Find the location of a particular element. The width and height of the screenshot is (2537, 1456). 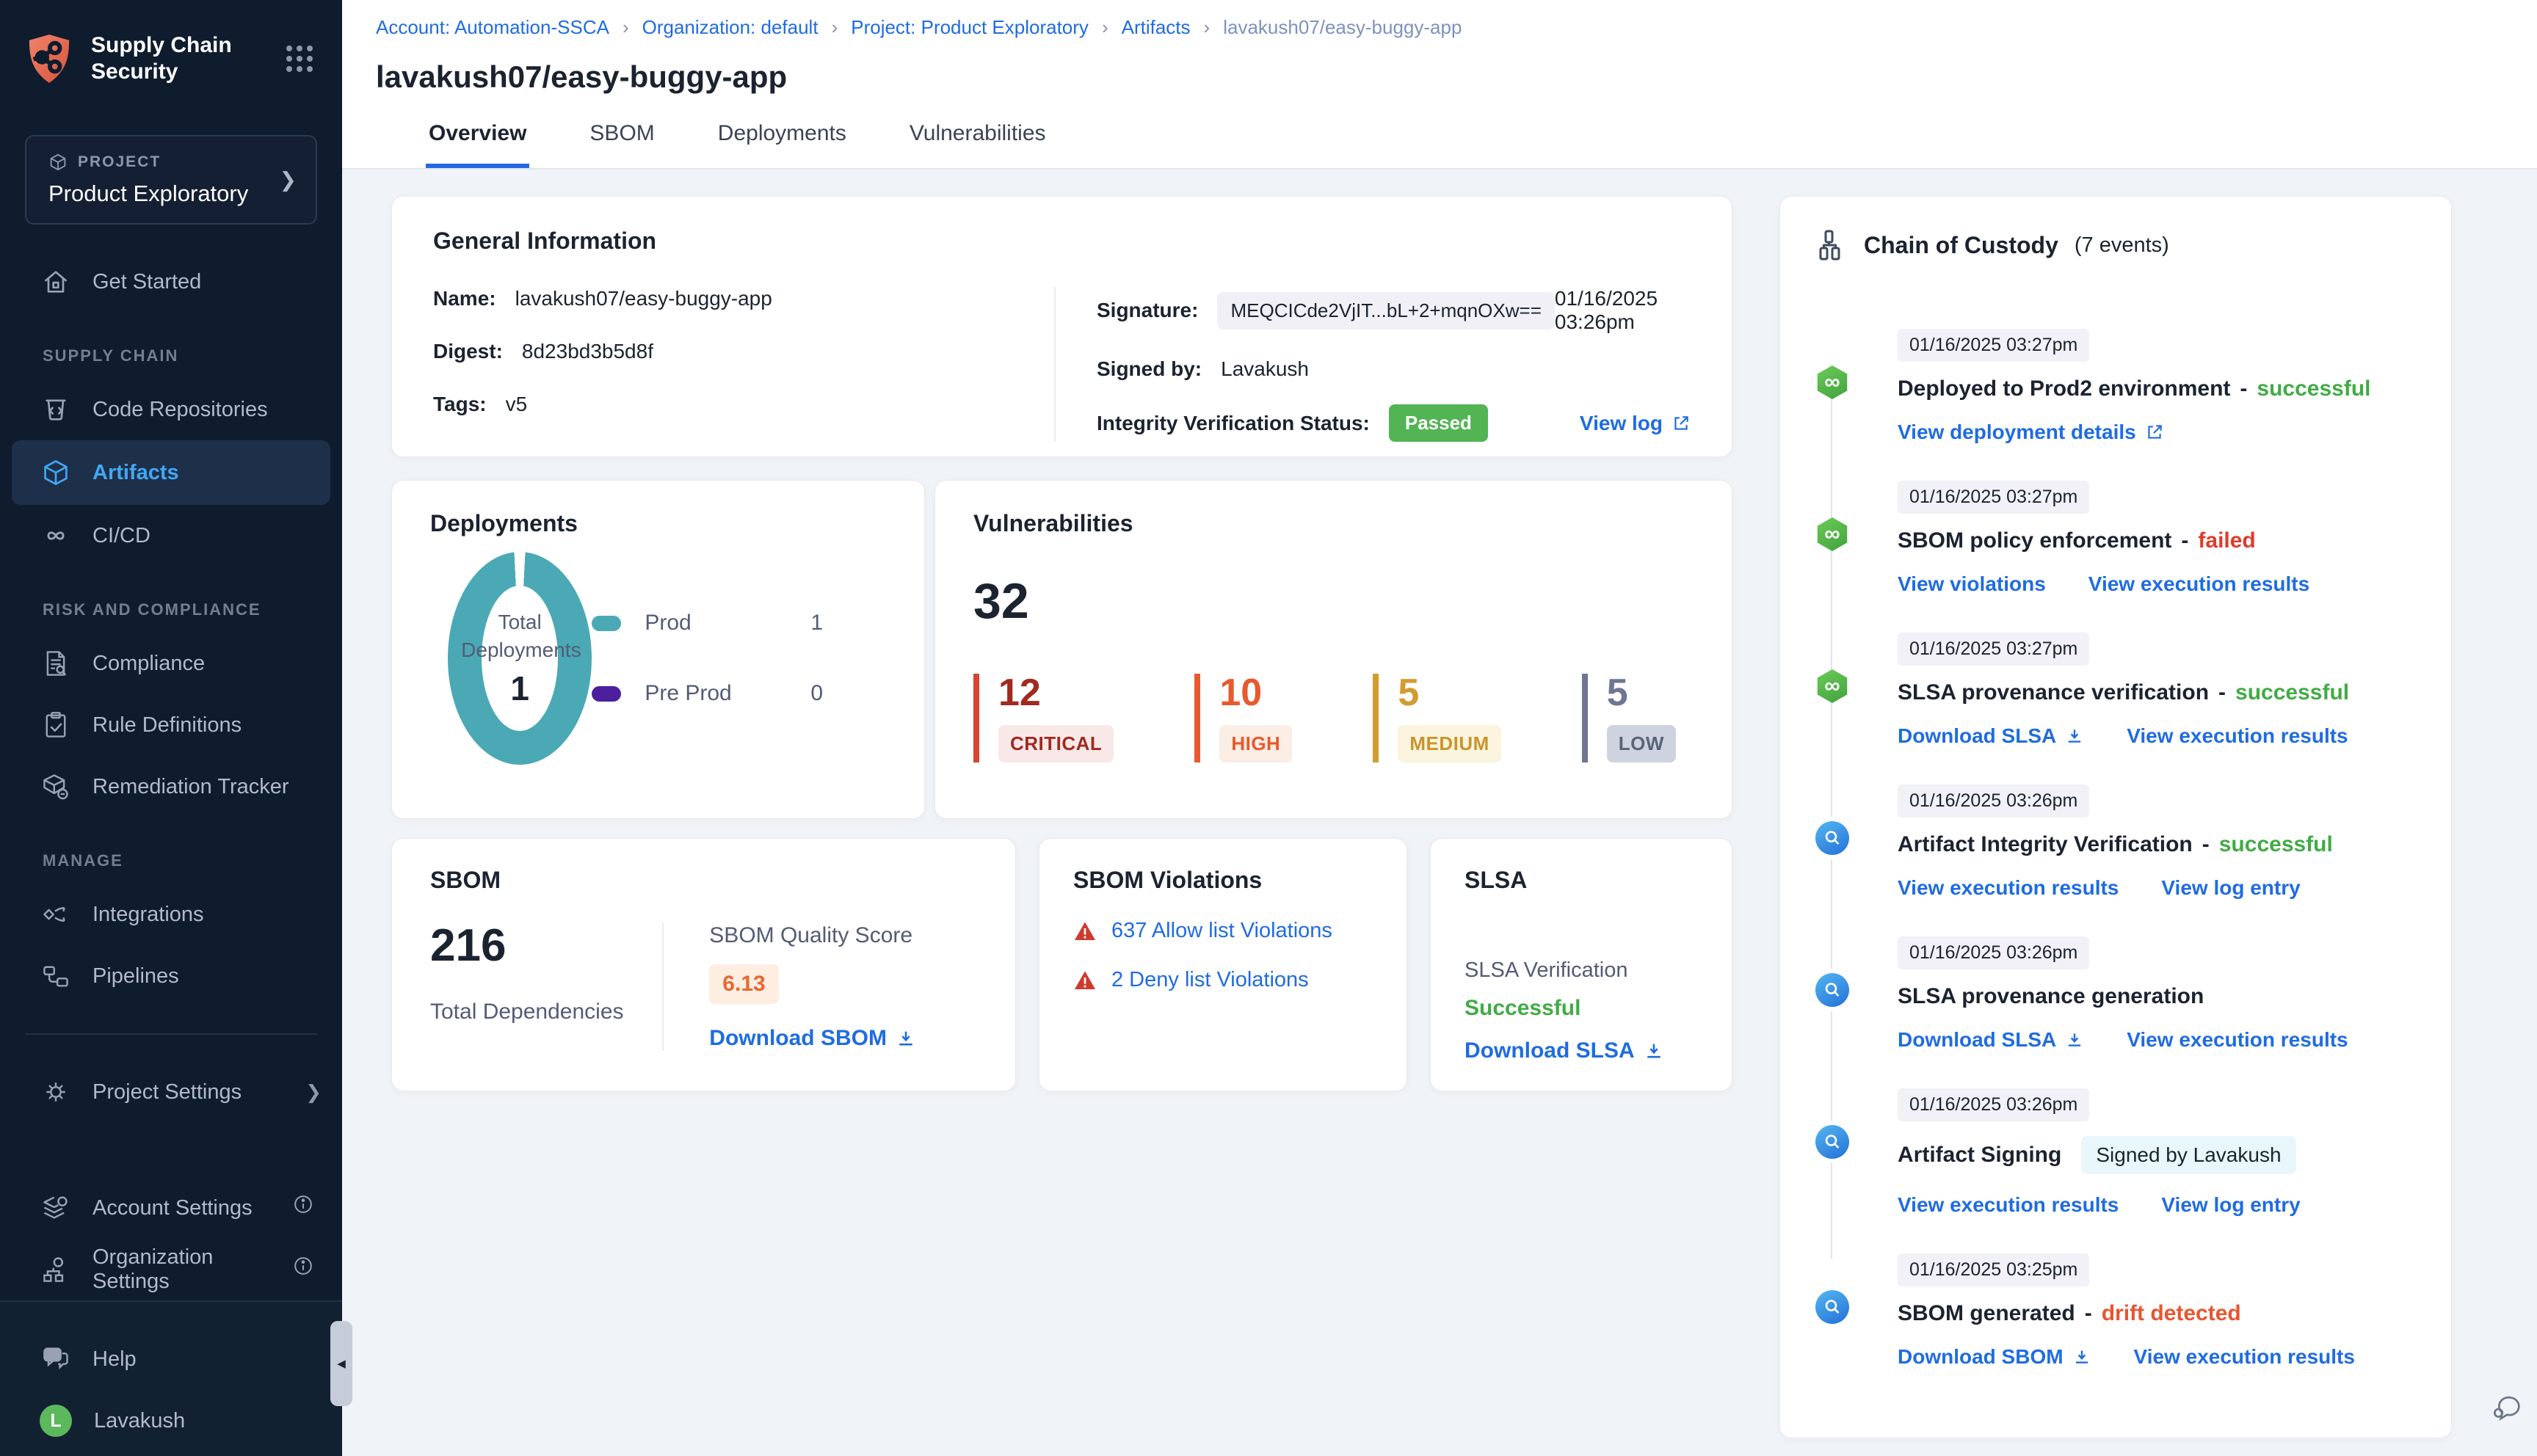

vulnerabilities-card: Vulnerabilities 32 12 CRITICAL 10 HIGH 5 is located at coordinates (1333, 649).